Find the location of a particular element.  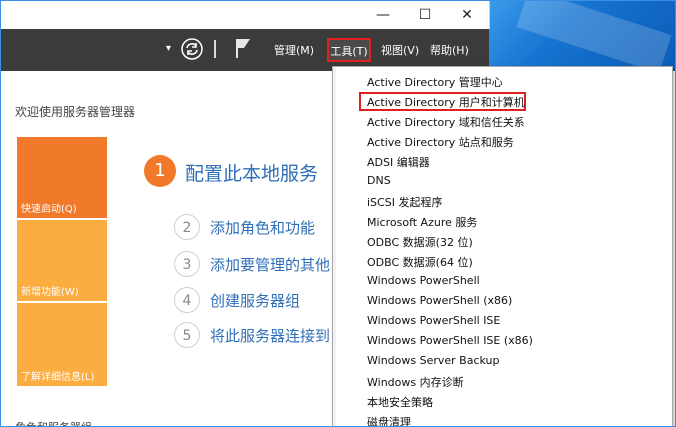

menu-item-ad-admin-center: Active Directory 管理中心 is located at coordinates (435, 82).